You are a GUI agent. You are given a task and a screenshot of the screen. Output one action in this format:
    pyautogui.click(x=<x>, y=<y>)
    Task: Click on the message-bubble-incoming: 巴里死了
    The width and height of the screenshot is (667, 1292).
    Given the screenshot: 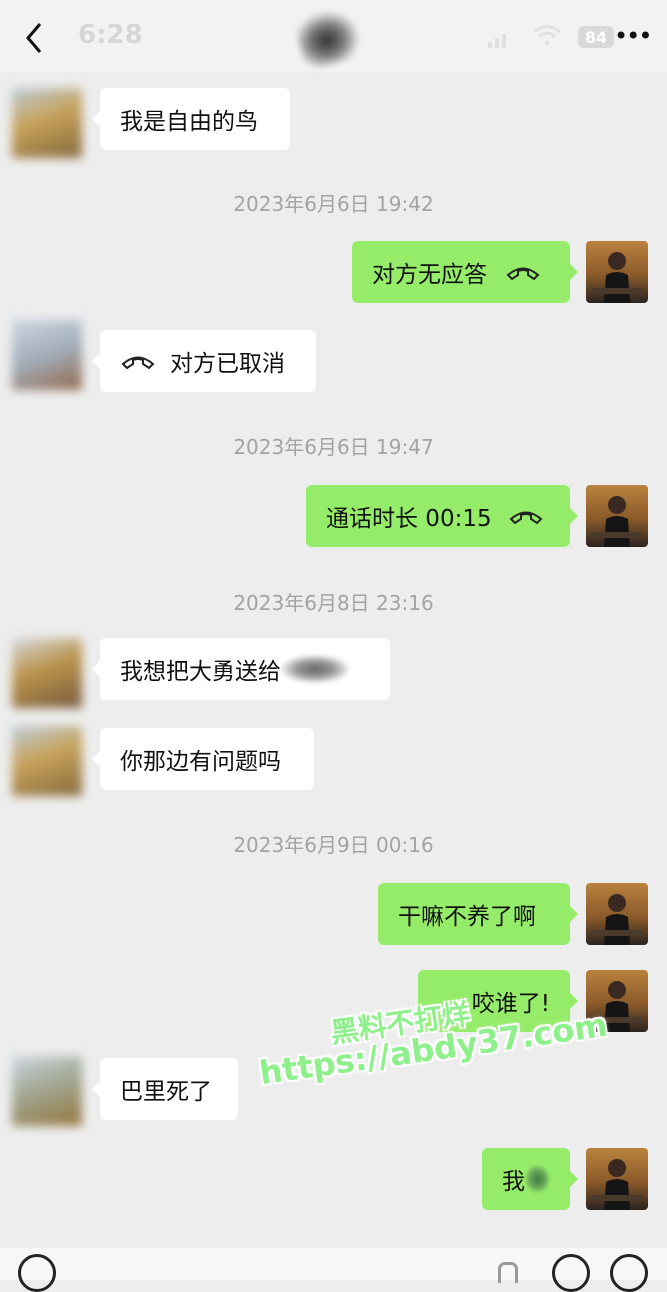 What is the action you would take?
    pyautogui.click(x=165, y=1089)
    